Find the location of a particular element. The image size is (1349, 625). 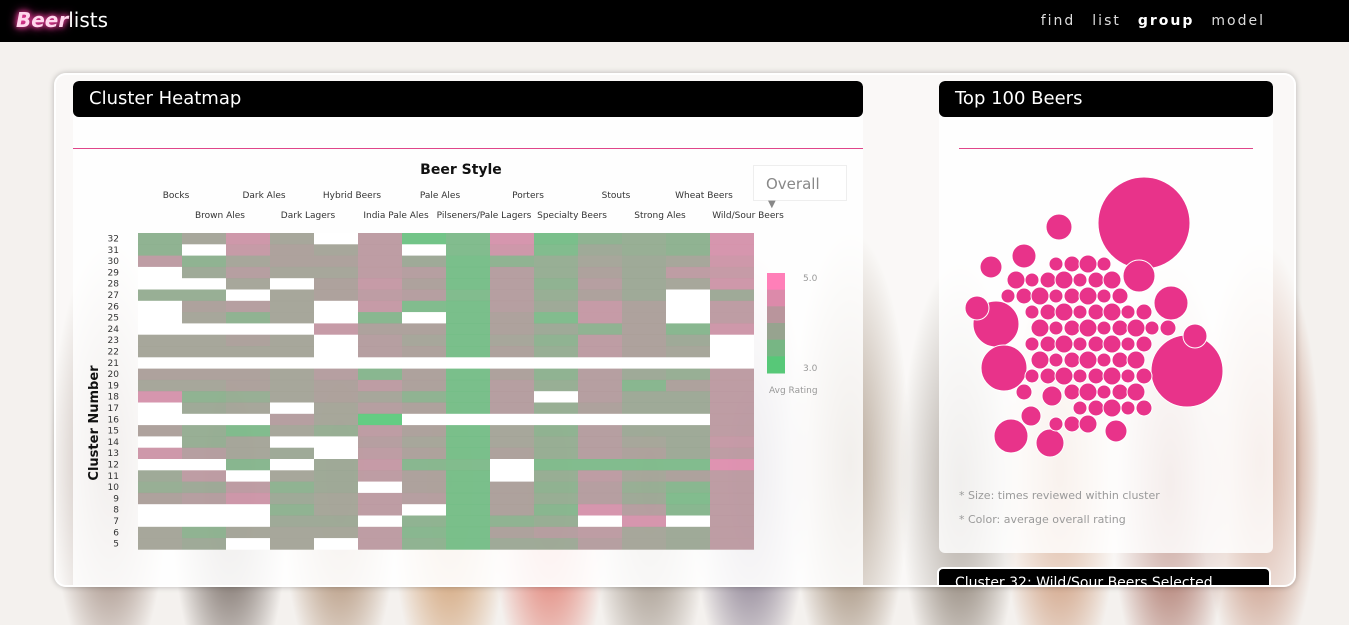

rating-type-dropdown: Overall ▼ is located at coordinates (800, 187).